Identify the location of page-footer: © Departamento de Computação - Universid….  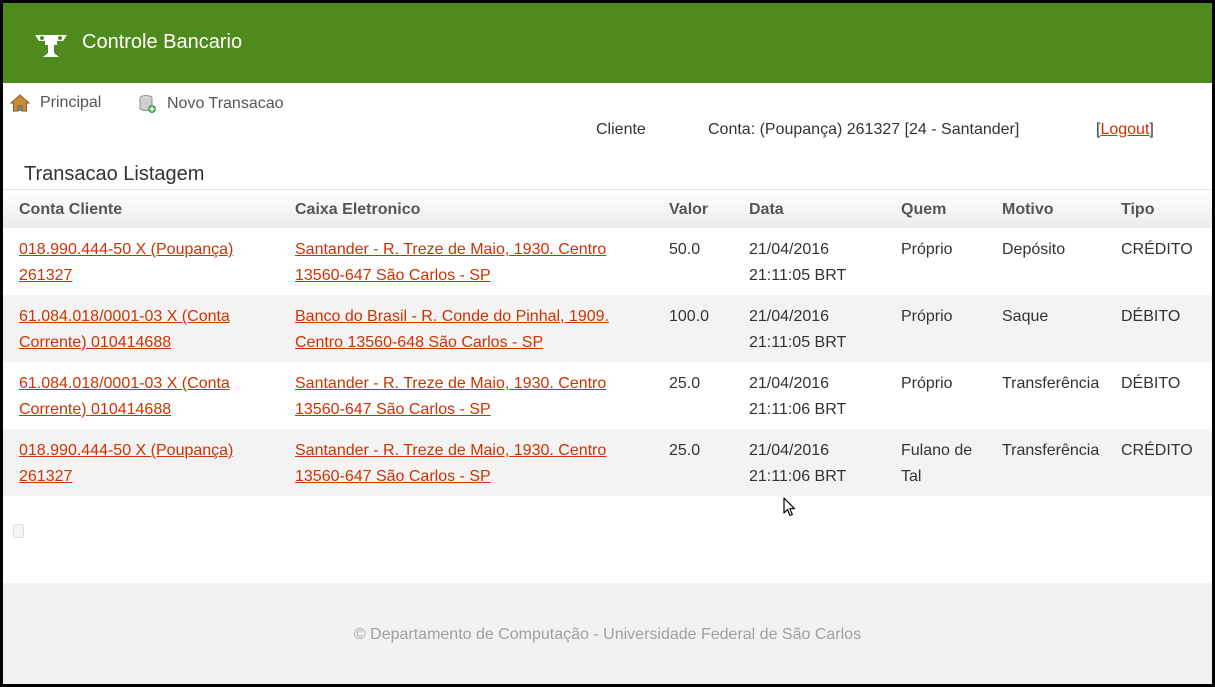
(607, 633).